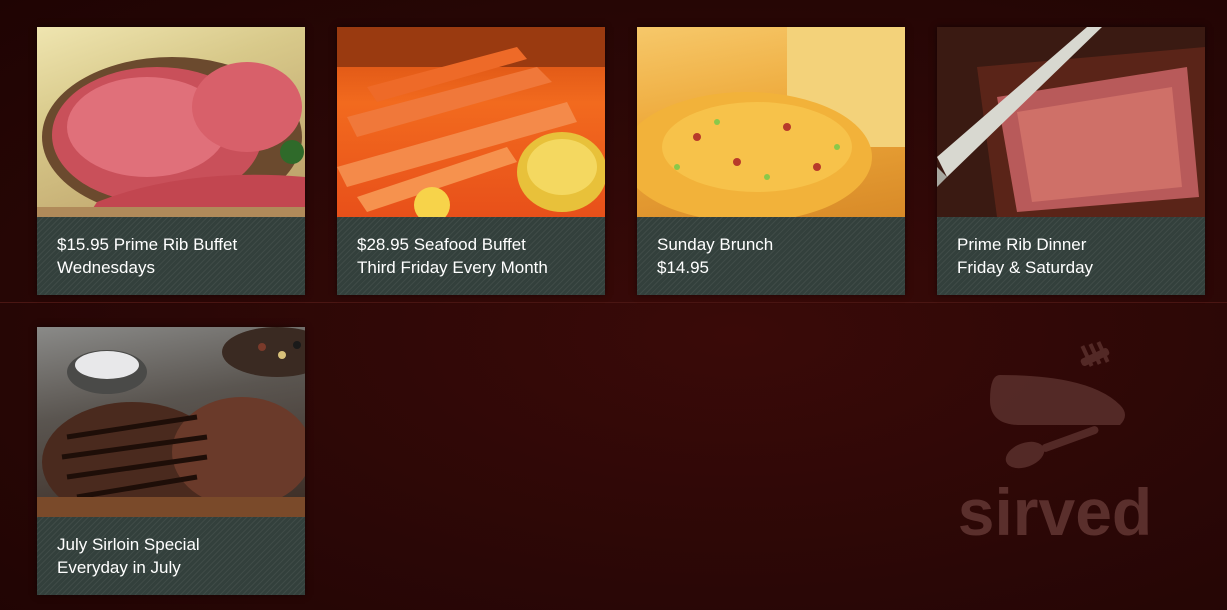 The width and height of the screenshot is (1227, 610). Describe the element at coordinates (452, 267) in the screenshot. I see `special-detail: Third Friday Every Month` at that location.